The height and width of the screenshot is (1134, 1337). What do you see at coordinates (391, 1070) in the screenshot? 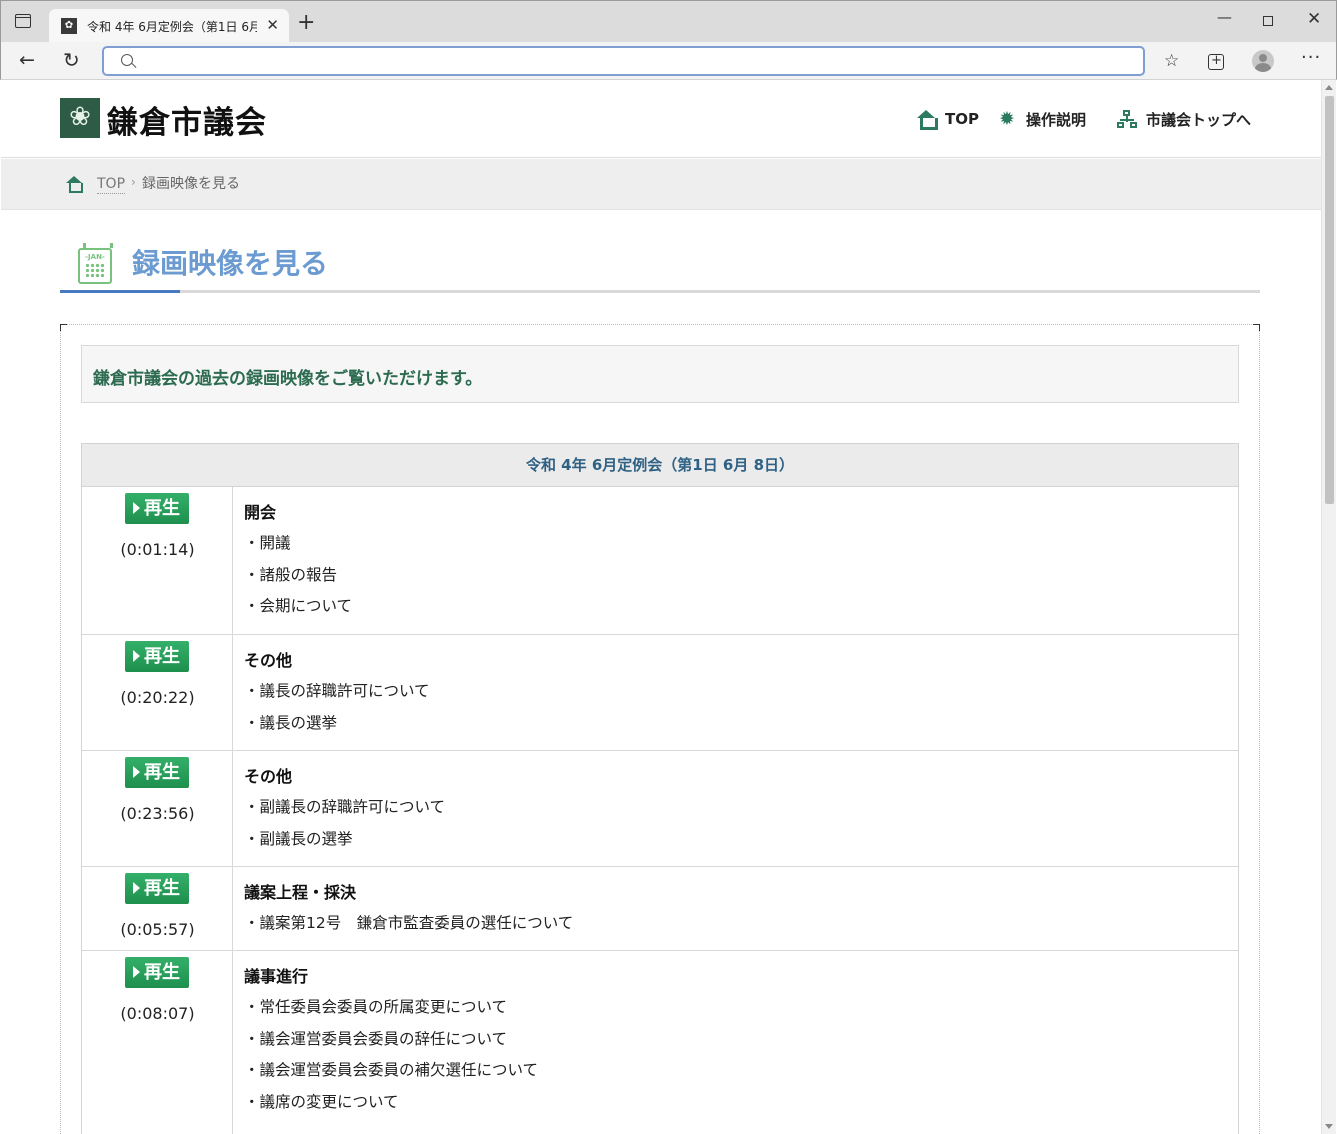
I see `agenda-item: ・議会運営委員会委員の補欠選任について` at bounding box center [391, 1070].